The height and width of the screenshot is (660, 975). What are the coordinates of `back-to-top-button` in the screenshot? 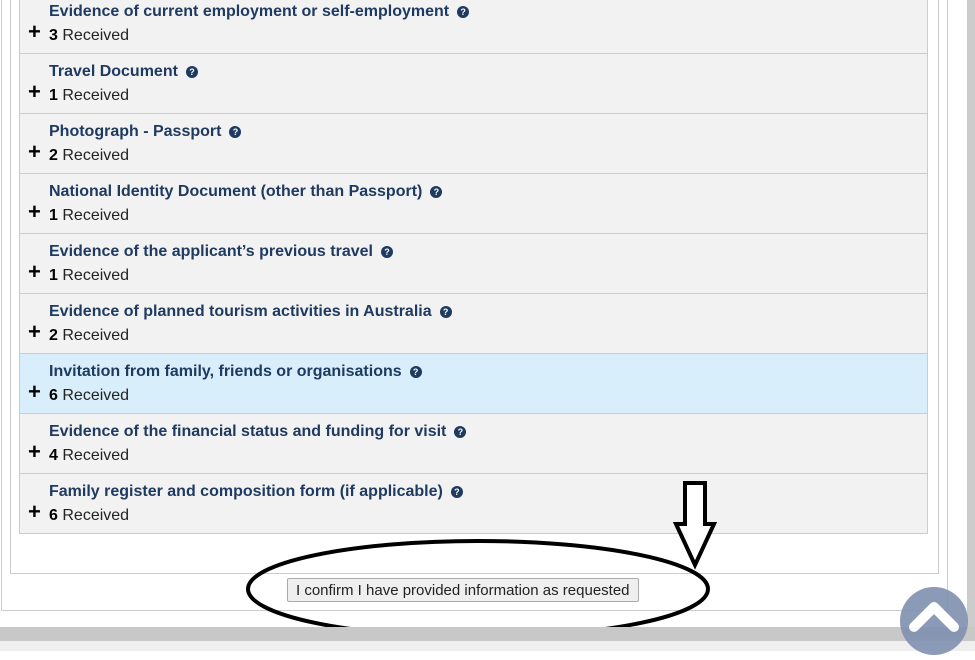 It's located at (934, 621).